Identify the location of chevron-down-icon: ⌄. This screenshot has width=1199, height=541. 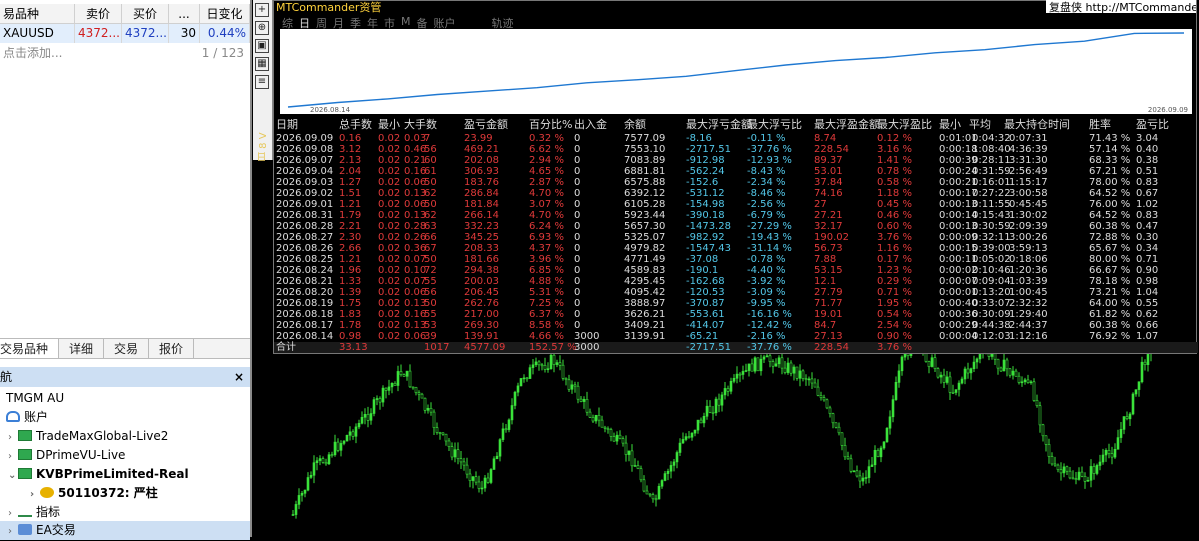
(13, 475).